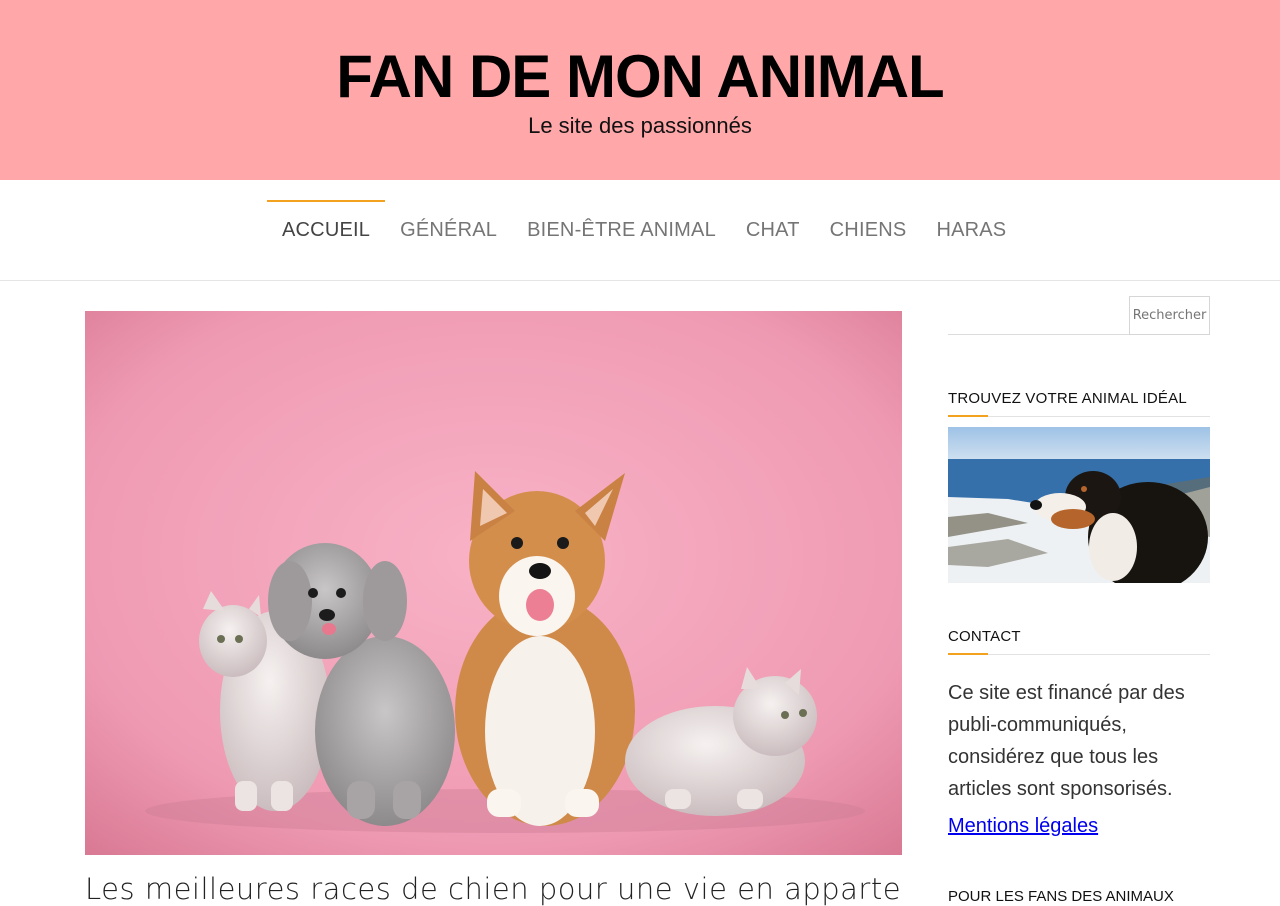 The height and width of the screenshot is (906, 1280). What do you see at coordinates (971, 229) in the screenshot?
I see `nav-item-haras: HARAS` at bounding box center [971, 229].